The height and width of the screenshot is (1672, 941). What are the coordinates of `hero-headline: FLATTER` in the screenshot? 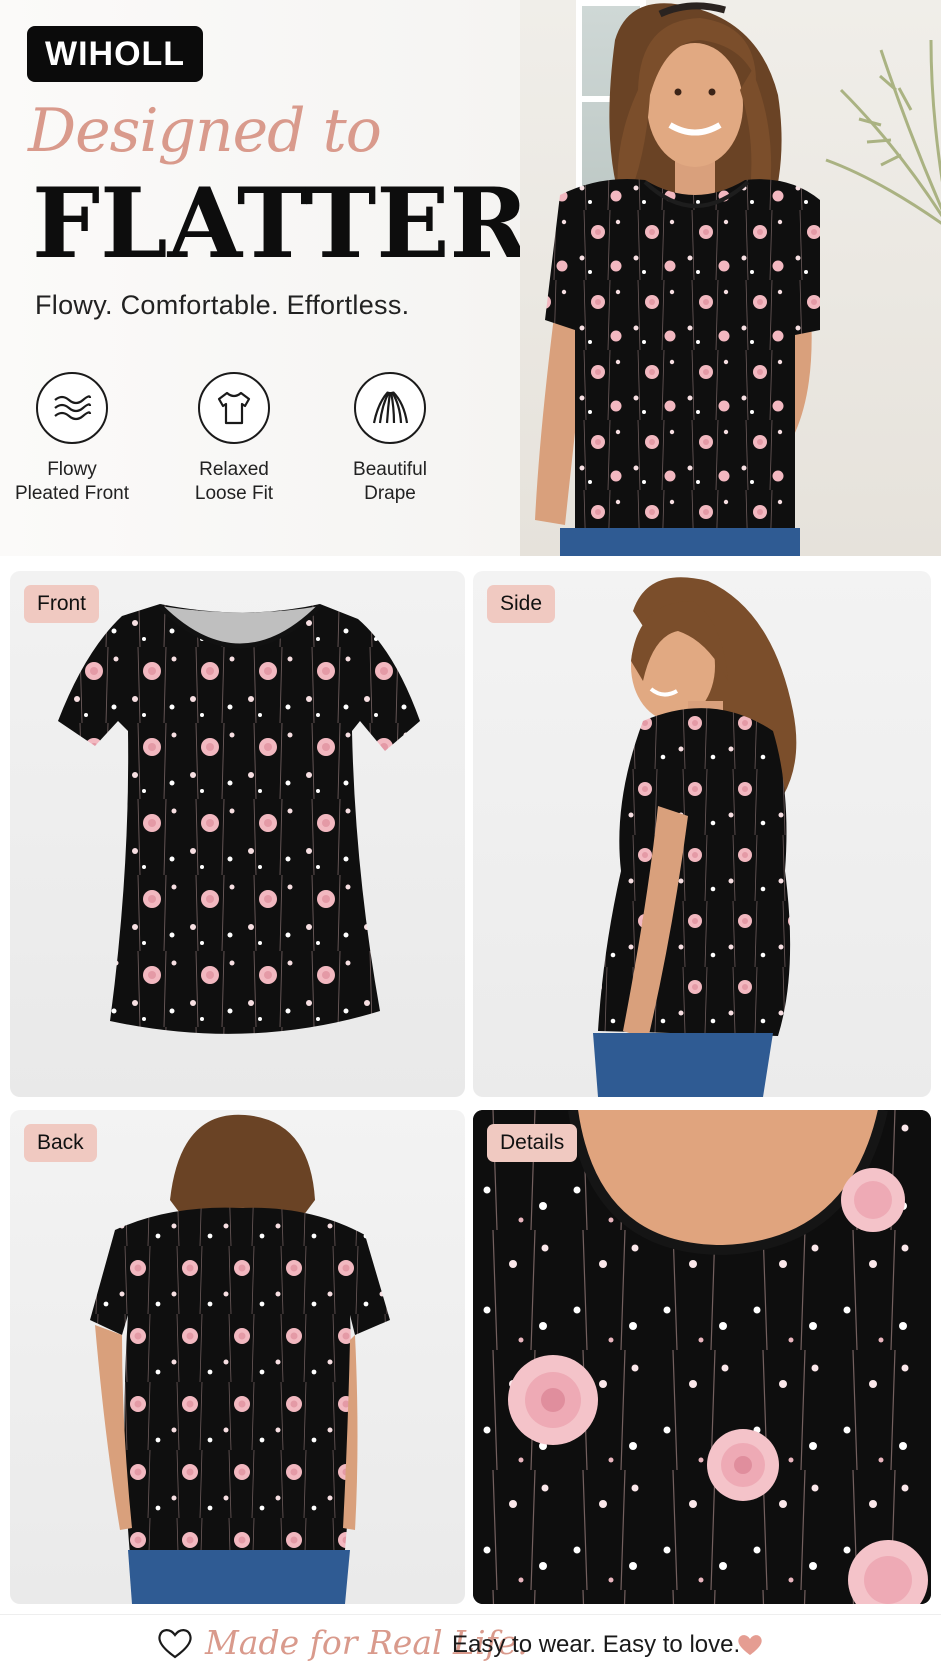 It's located at (281, 223).